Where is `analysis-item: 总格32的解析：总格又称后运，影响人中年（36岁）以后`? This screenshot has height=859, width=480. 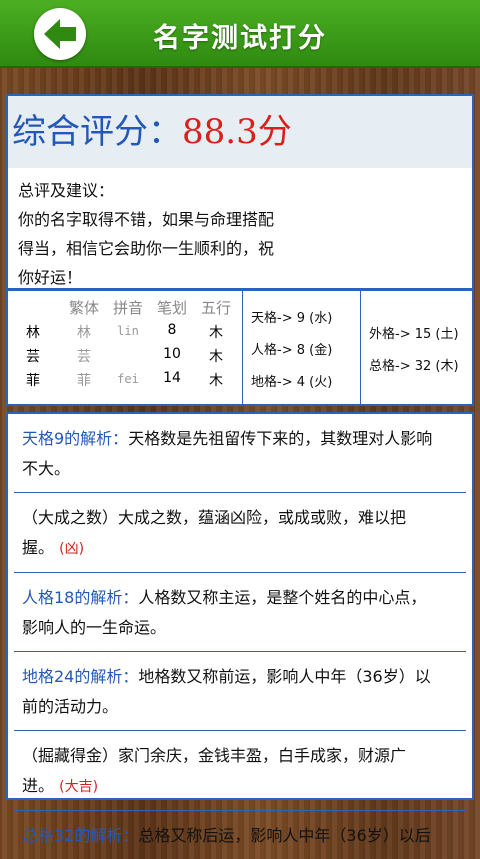 analysis-item: 总格32的解析：总格又称后运，影响人中年（36岁）以后 is located at coordinates (240, 835).